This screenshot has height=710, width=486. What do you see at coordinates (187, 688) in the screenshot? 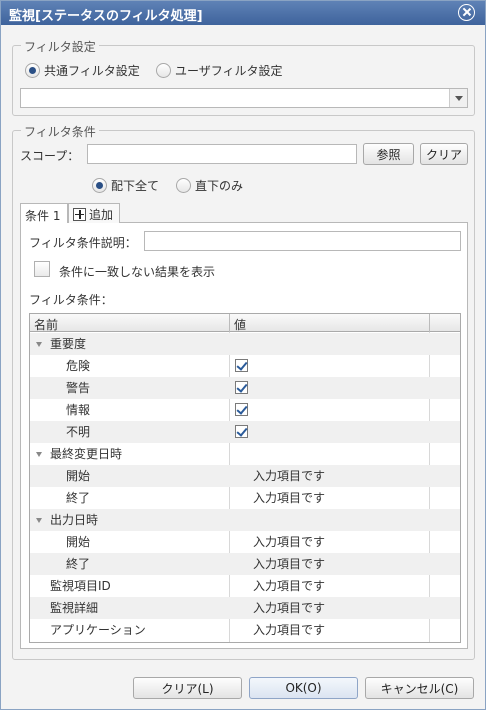
I see `clear-button: クリア(L)` at bounding box center [187, 688].